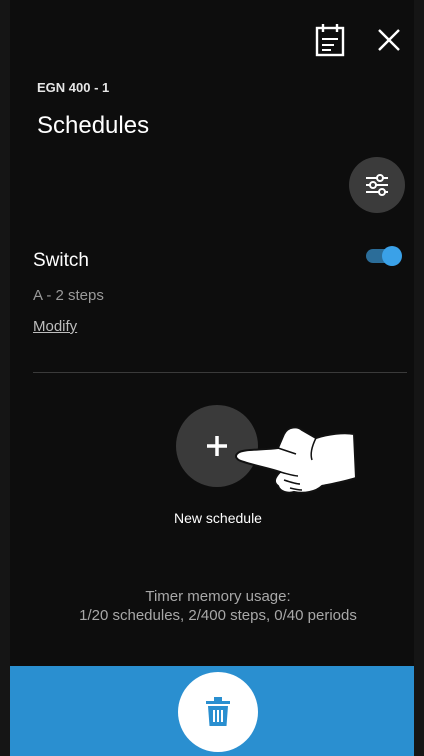  What do you see at coordinates (55, 326) in the screenshot?
I see `modify-link: Modify` at bounding box center [55, 326].